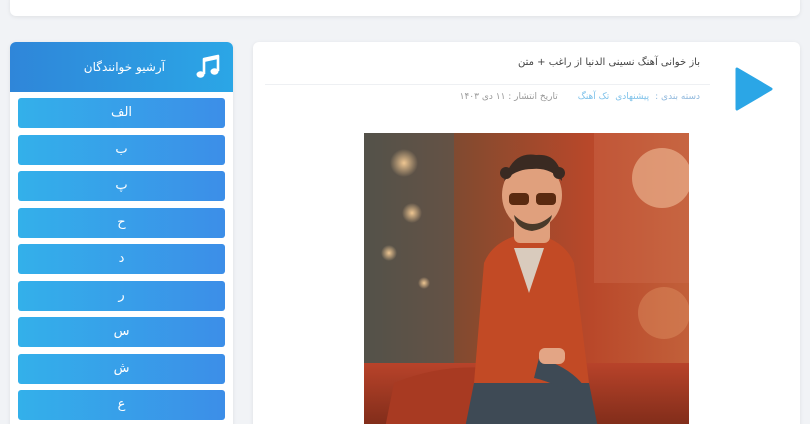  What do you see at coordinates (754, 89) in the screenshot?
I see `play-icon` at bounding box center [754, 89].